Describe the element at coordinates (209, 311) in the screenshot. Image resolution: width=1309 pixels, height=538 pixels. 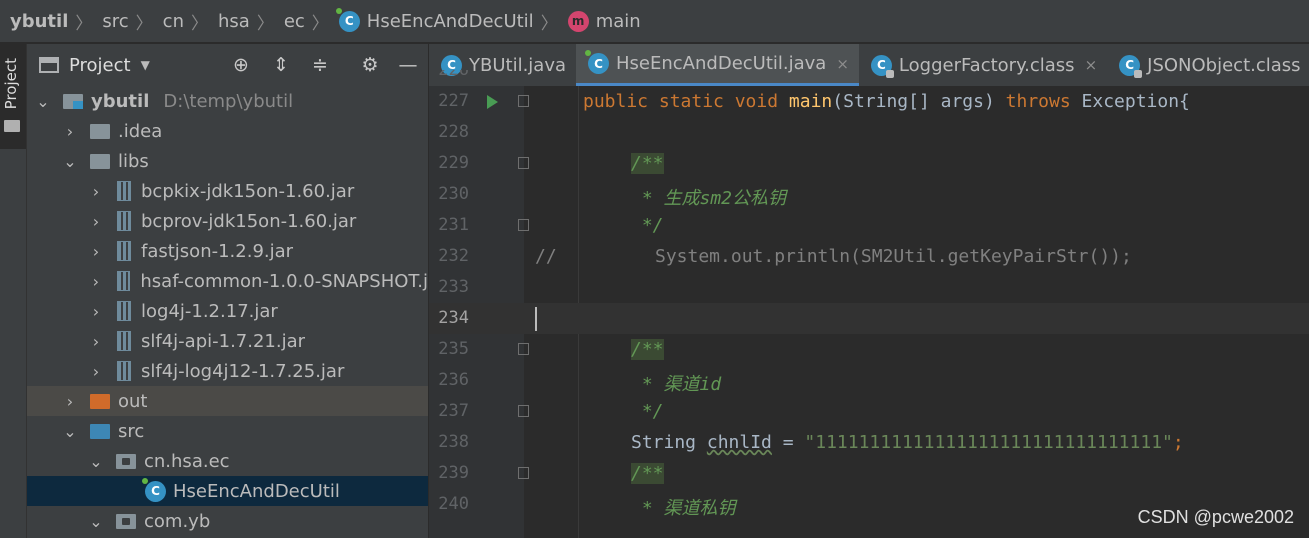
I see `tree-item-label: log4j-1.2.17.jar` at that location.